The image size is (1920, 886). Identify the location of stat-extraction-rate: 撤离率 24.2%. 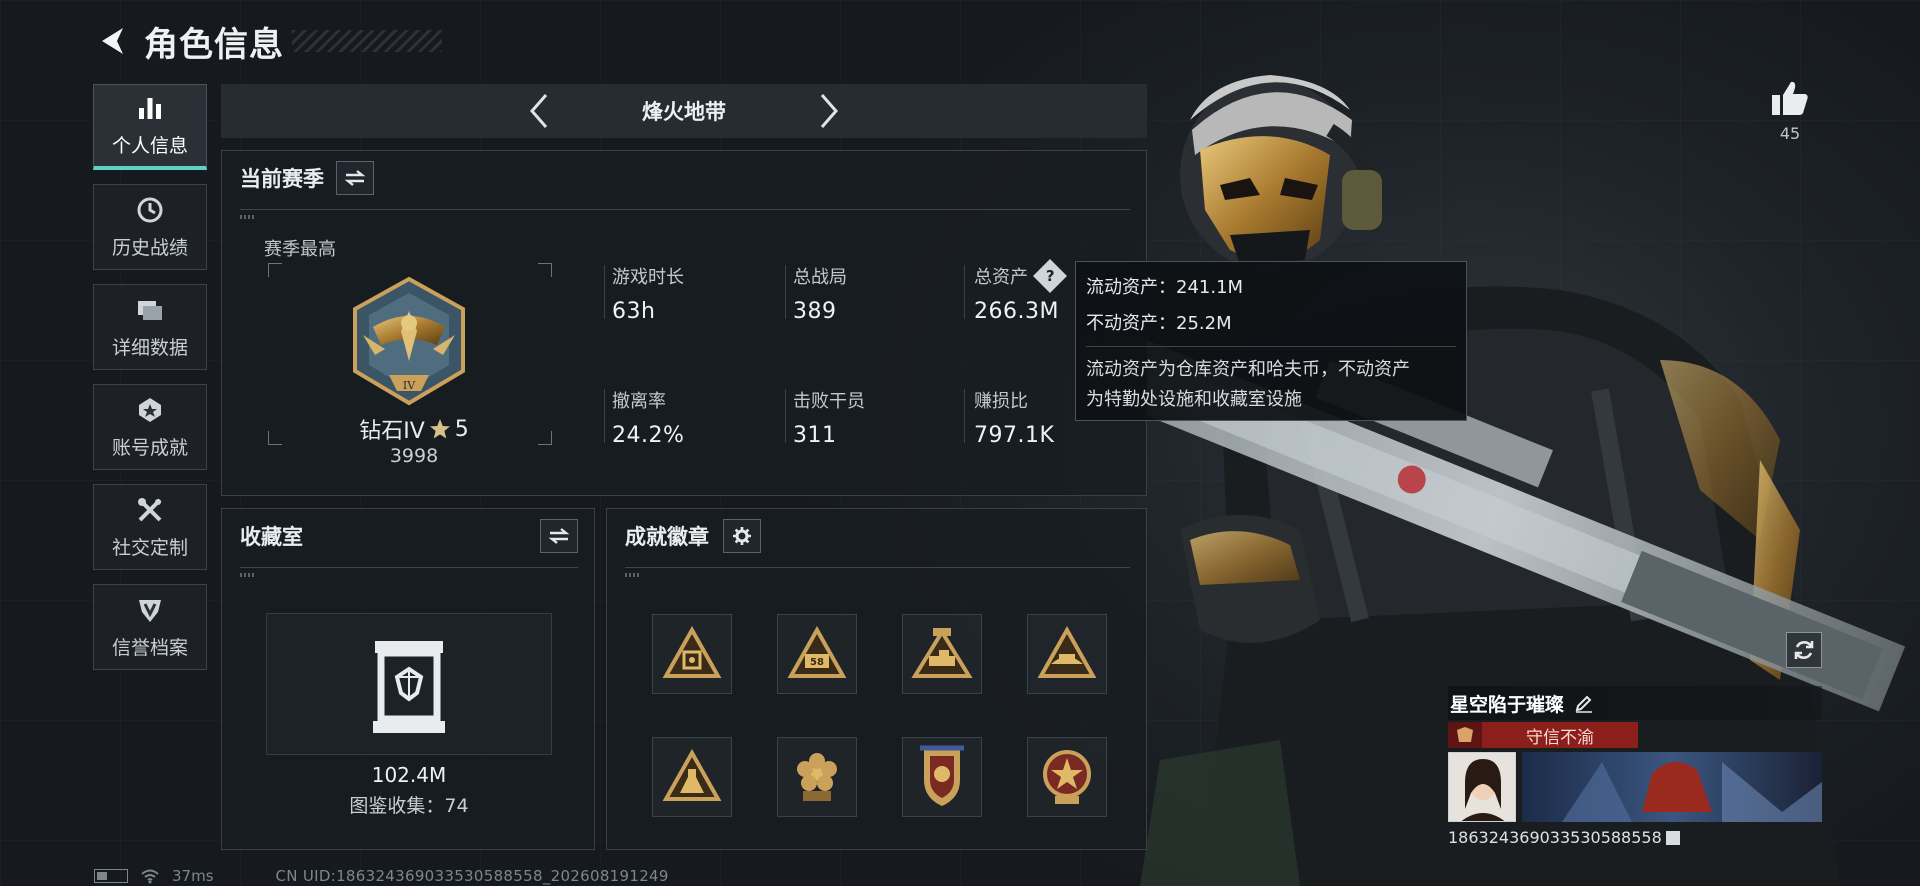
(697, 417).